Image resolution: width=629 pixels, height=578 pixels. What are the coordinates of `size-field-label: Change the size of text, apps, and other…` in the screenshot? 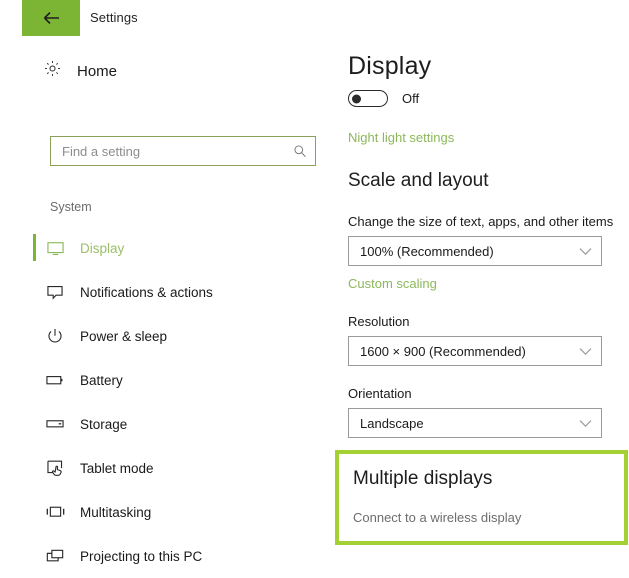 It's located at (481, 221).